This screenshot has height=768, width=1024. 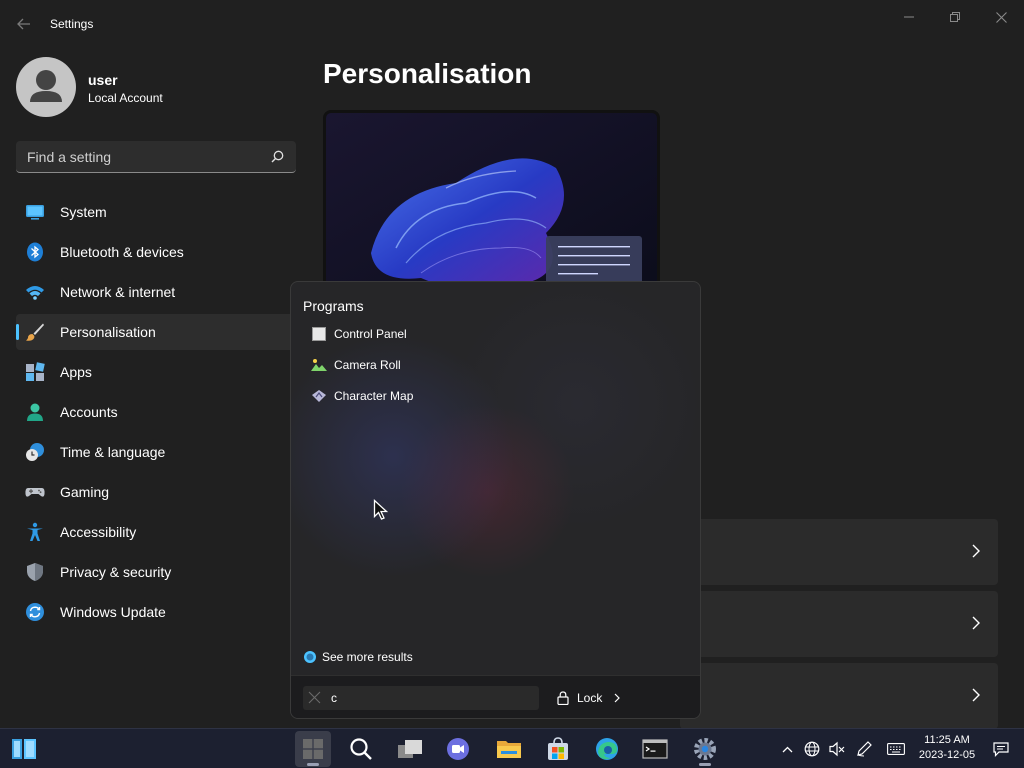 I want to click on sidebar-item-time-language: Time & language, so click(x=156, y=452).